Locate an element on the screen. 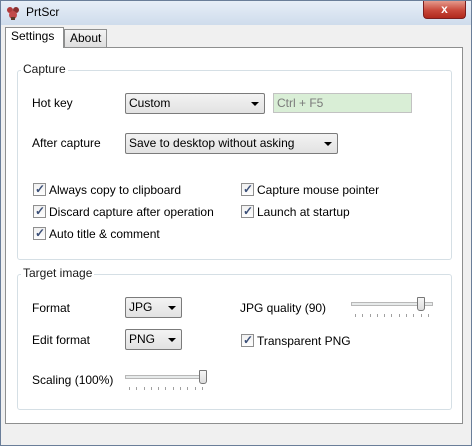 This screenshot has height=446, width=472. after-capture-label: After capture is located at coordinates (66, 143).